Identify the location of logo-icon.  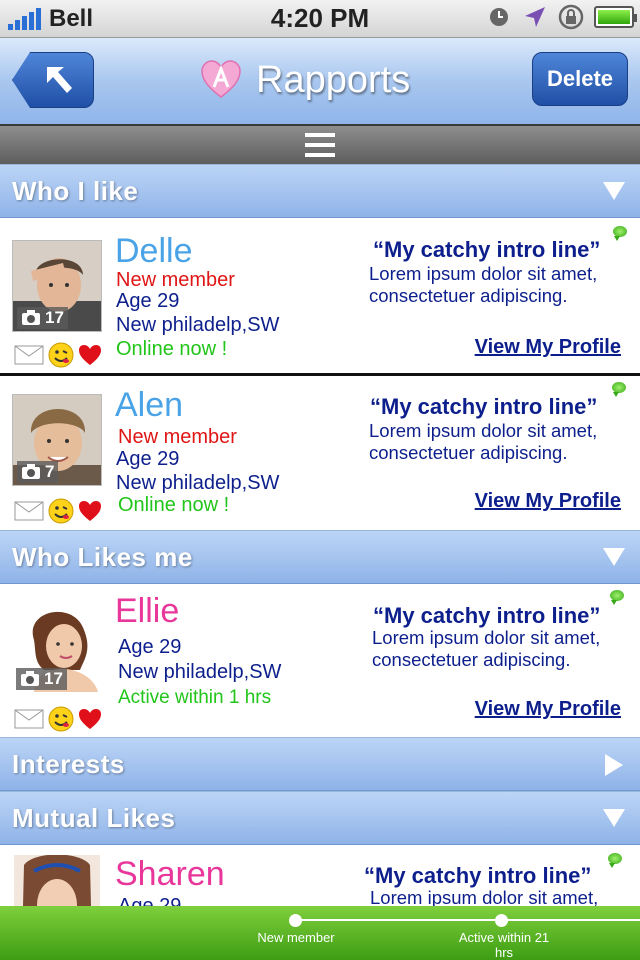
(221, 79).